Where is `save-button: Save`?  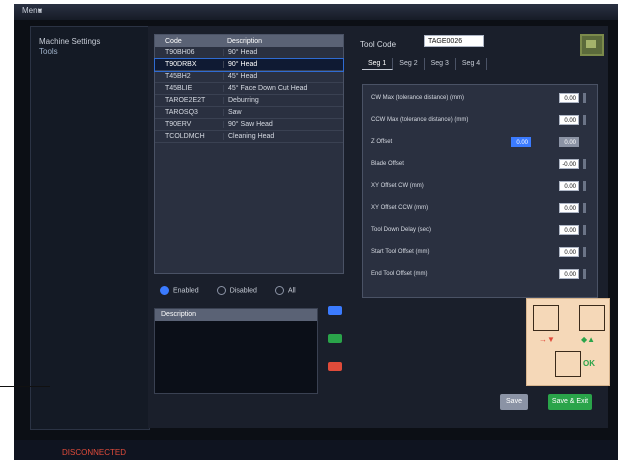
save-button: Save is located at coordinates (514, 402).